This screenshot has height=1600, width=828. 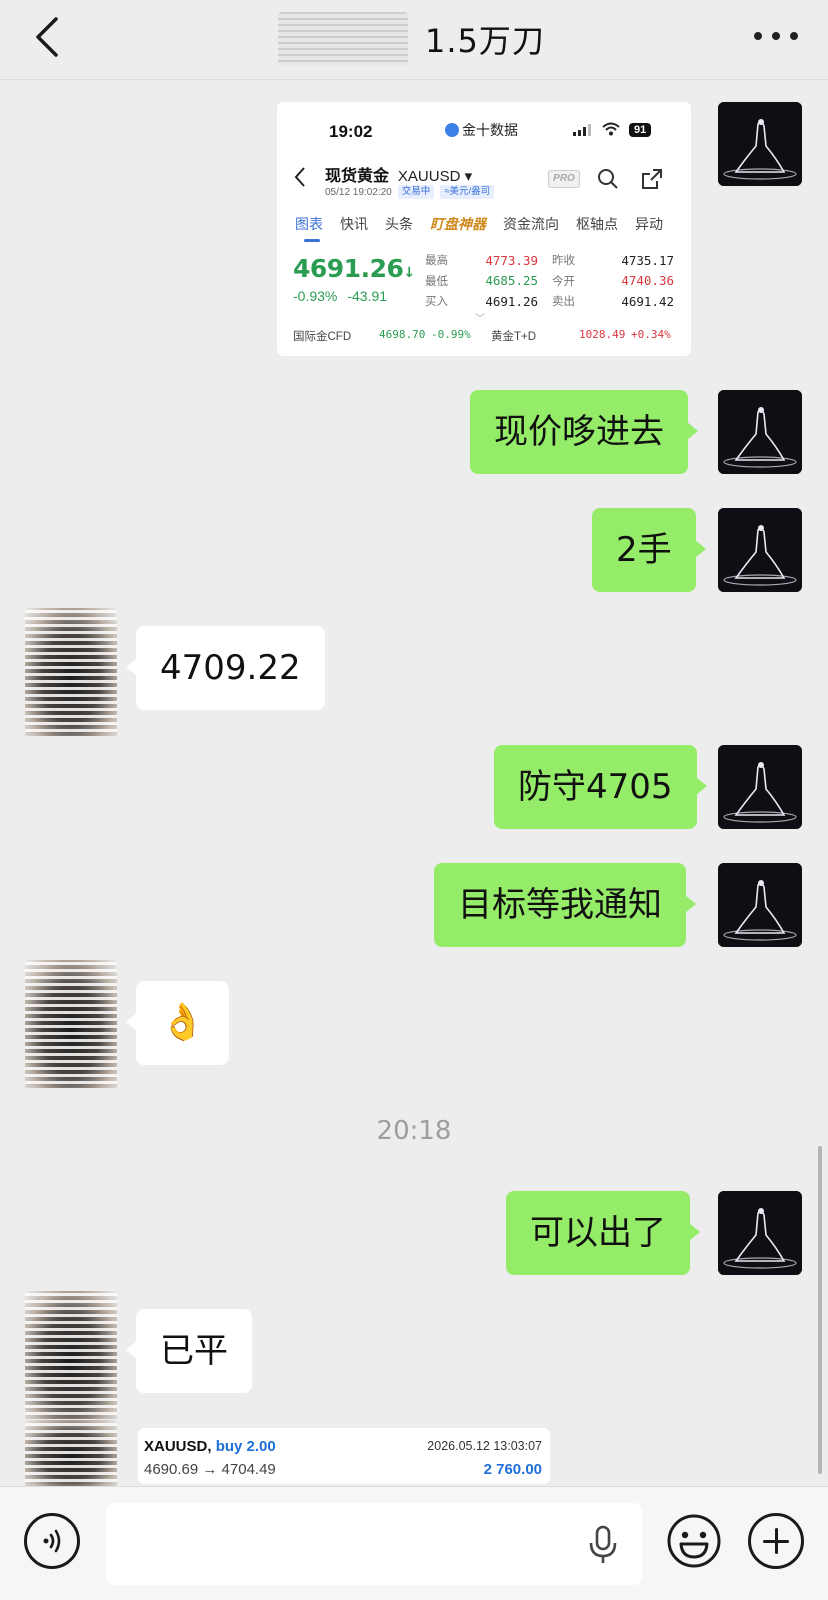 What do you see at coordinates (351, 131) in the screenshot?
I see `status-time: 19:02` at bounding box center [351, 131].